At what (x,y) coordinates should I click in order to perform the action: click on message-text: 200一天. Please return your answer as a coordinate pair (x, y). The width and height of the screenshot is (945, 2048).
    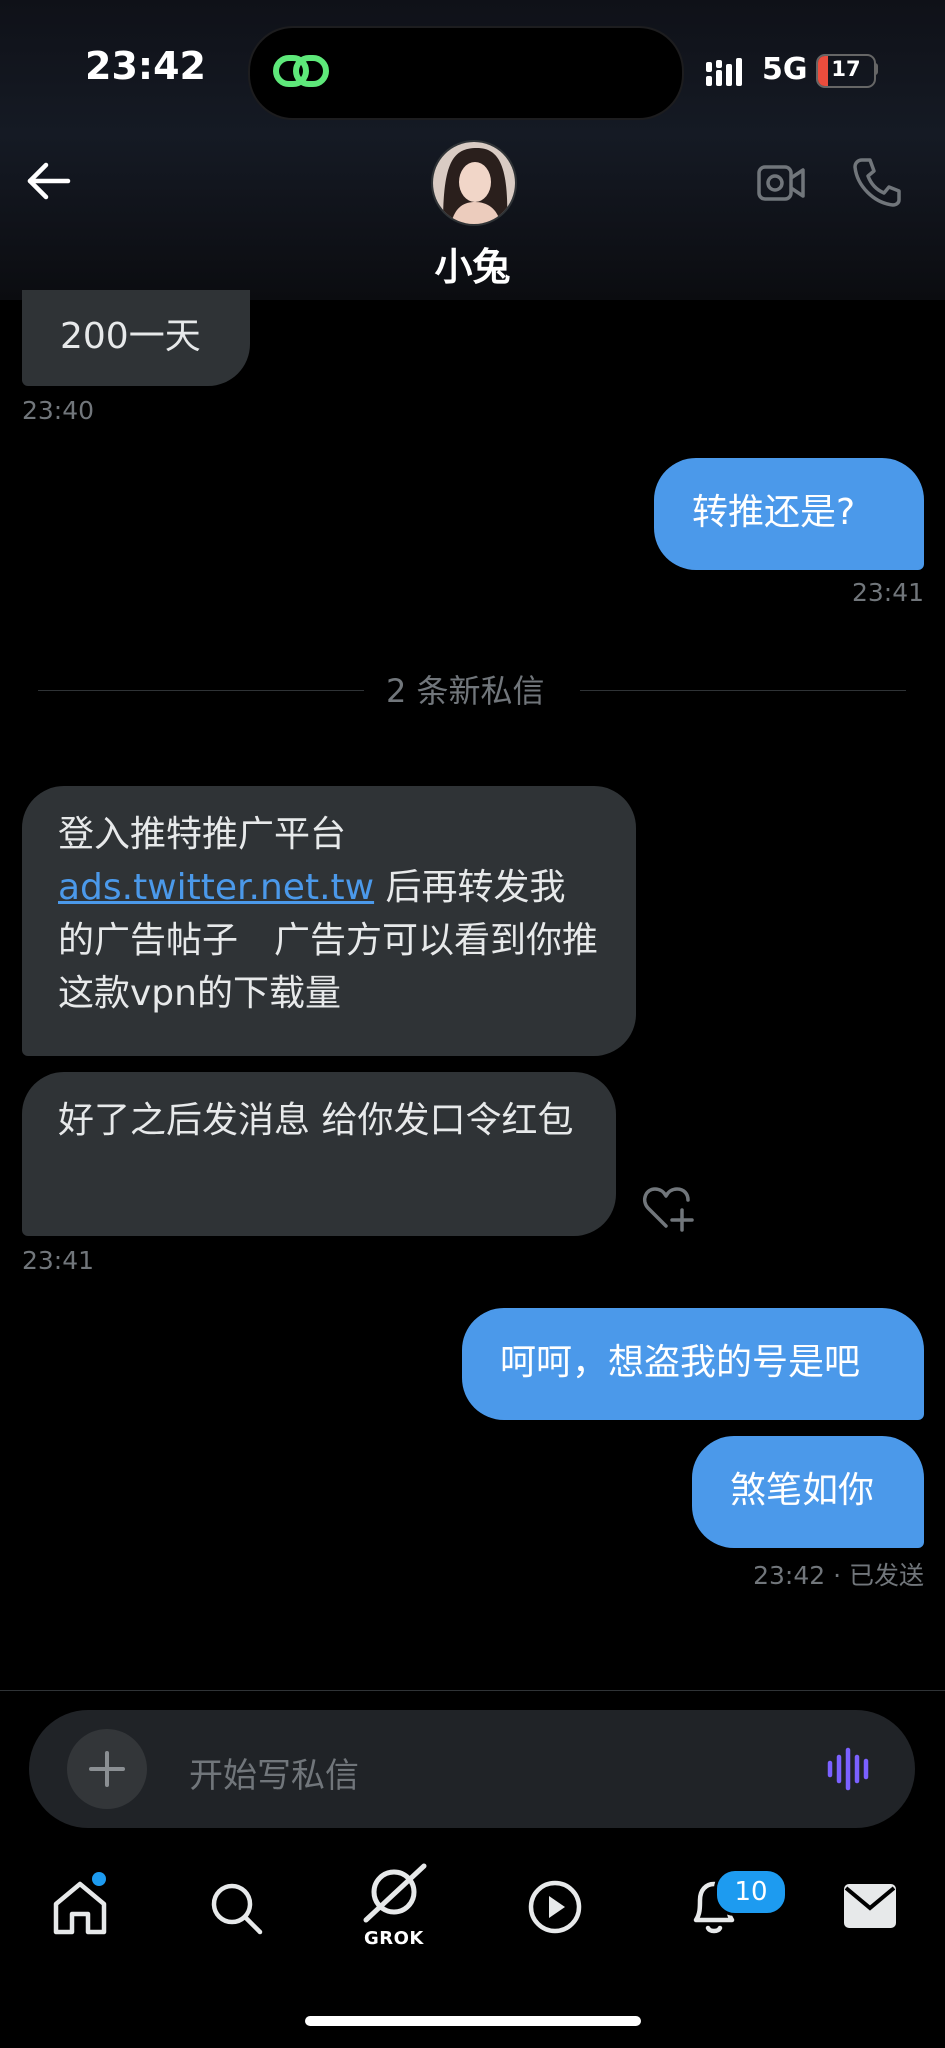
    Looking at the image, I should click on (130, 336).